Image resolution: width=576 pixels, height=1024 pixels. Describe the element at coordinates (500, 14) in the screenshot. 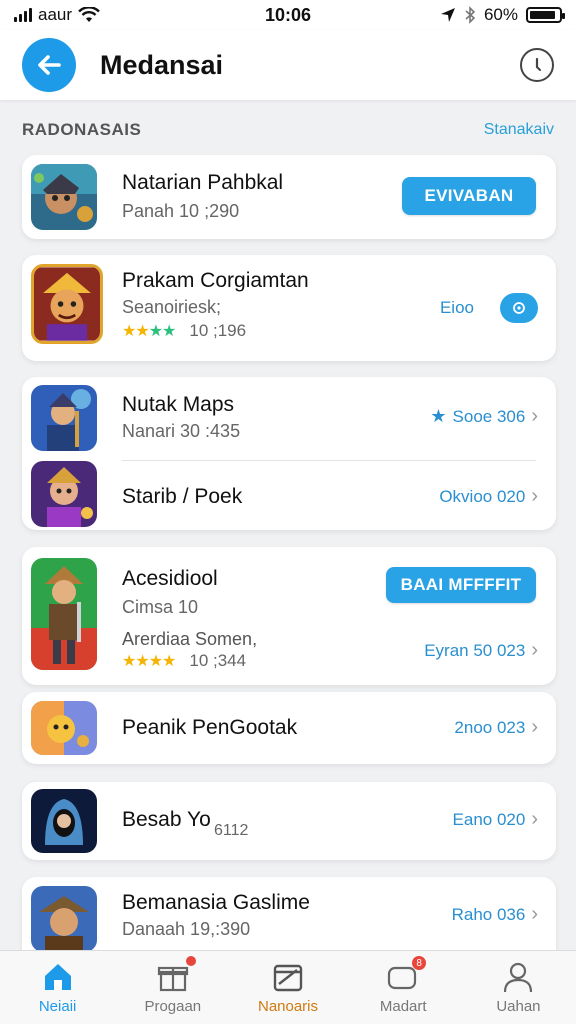

I see `battery-percent: 60%` at that location.